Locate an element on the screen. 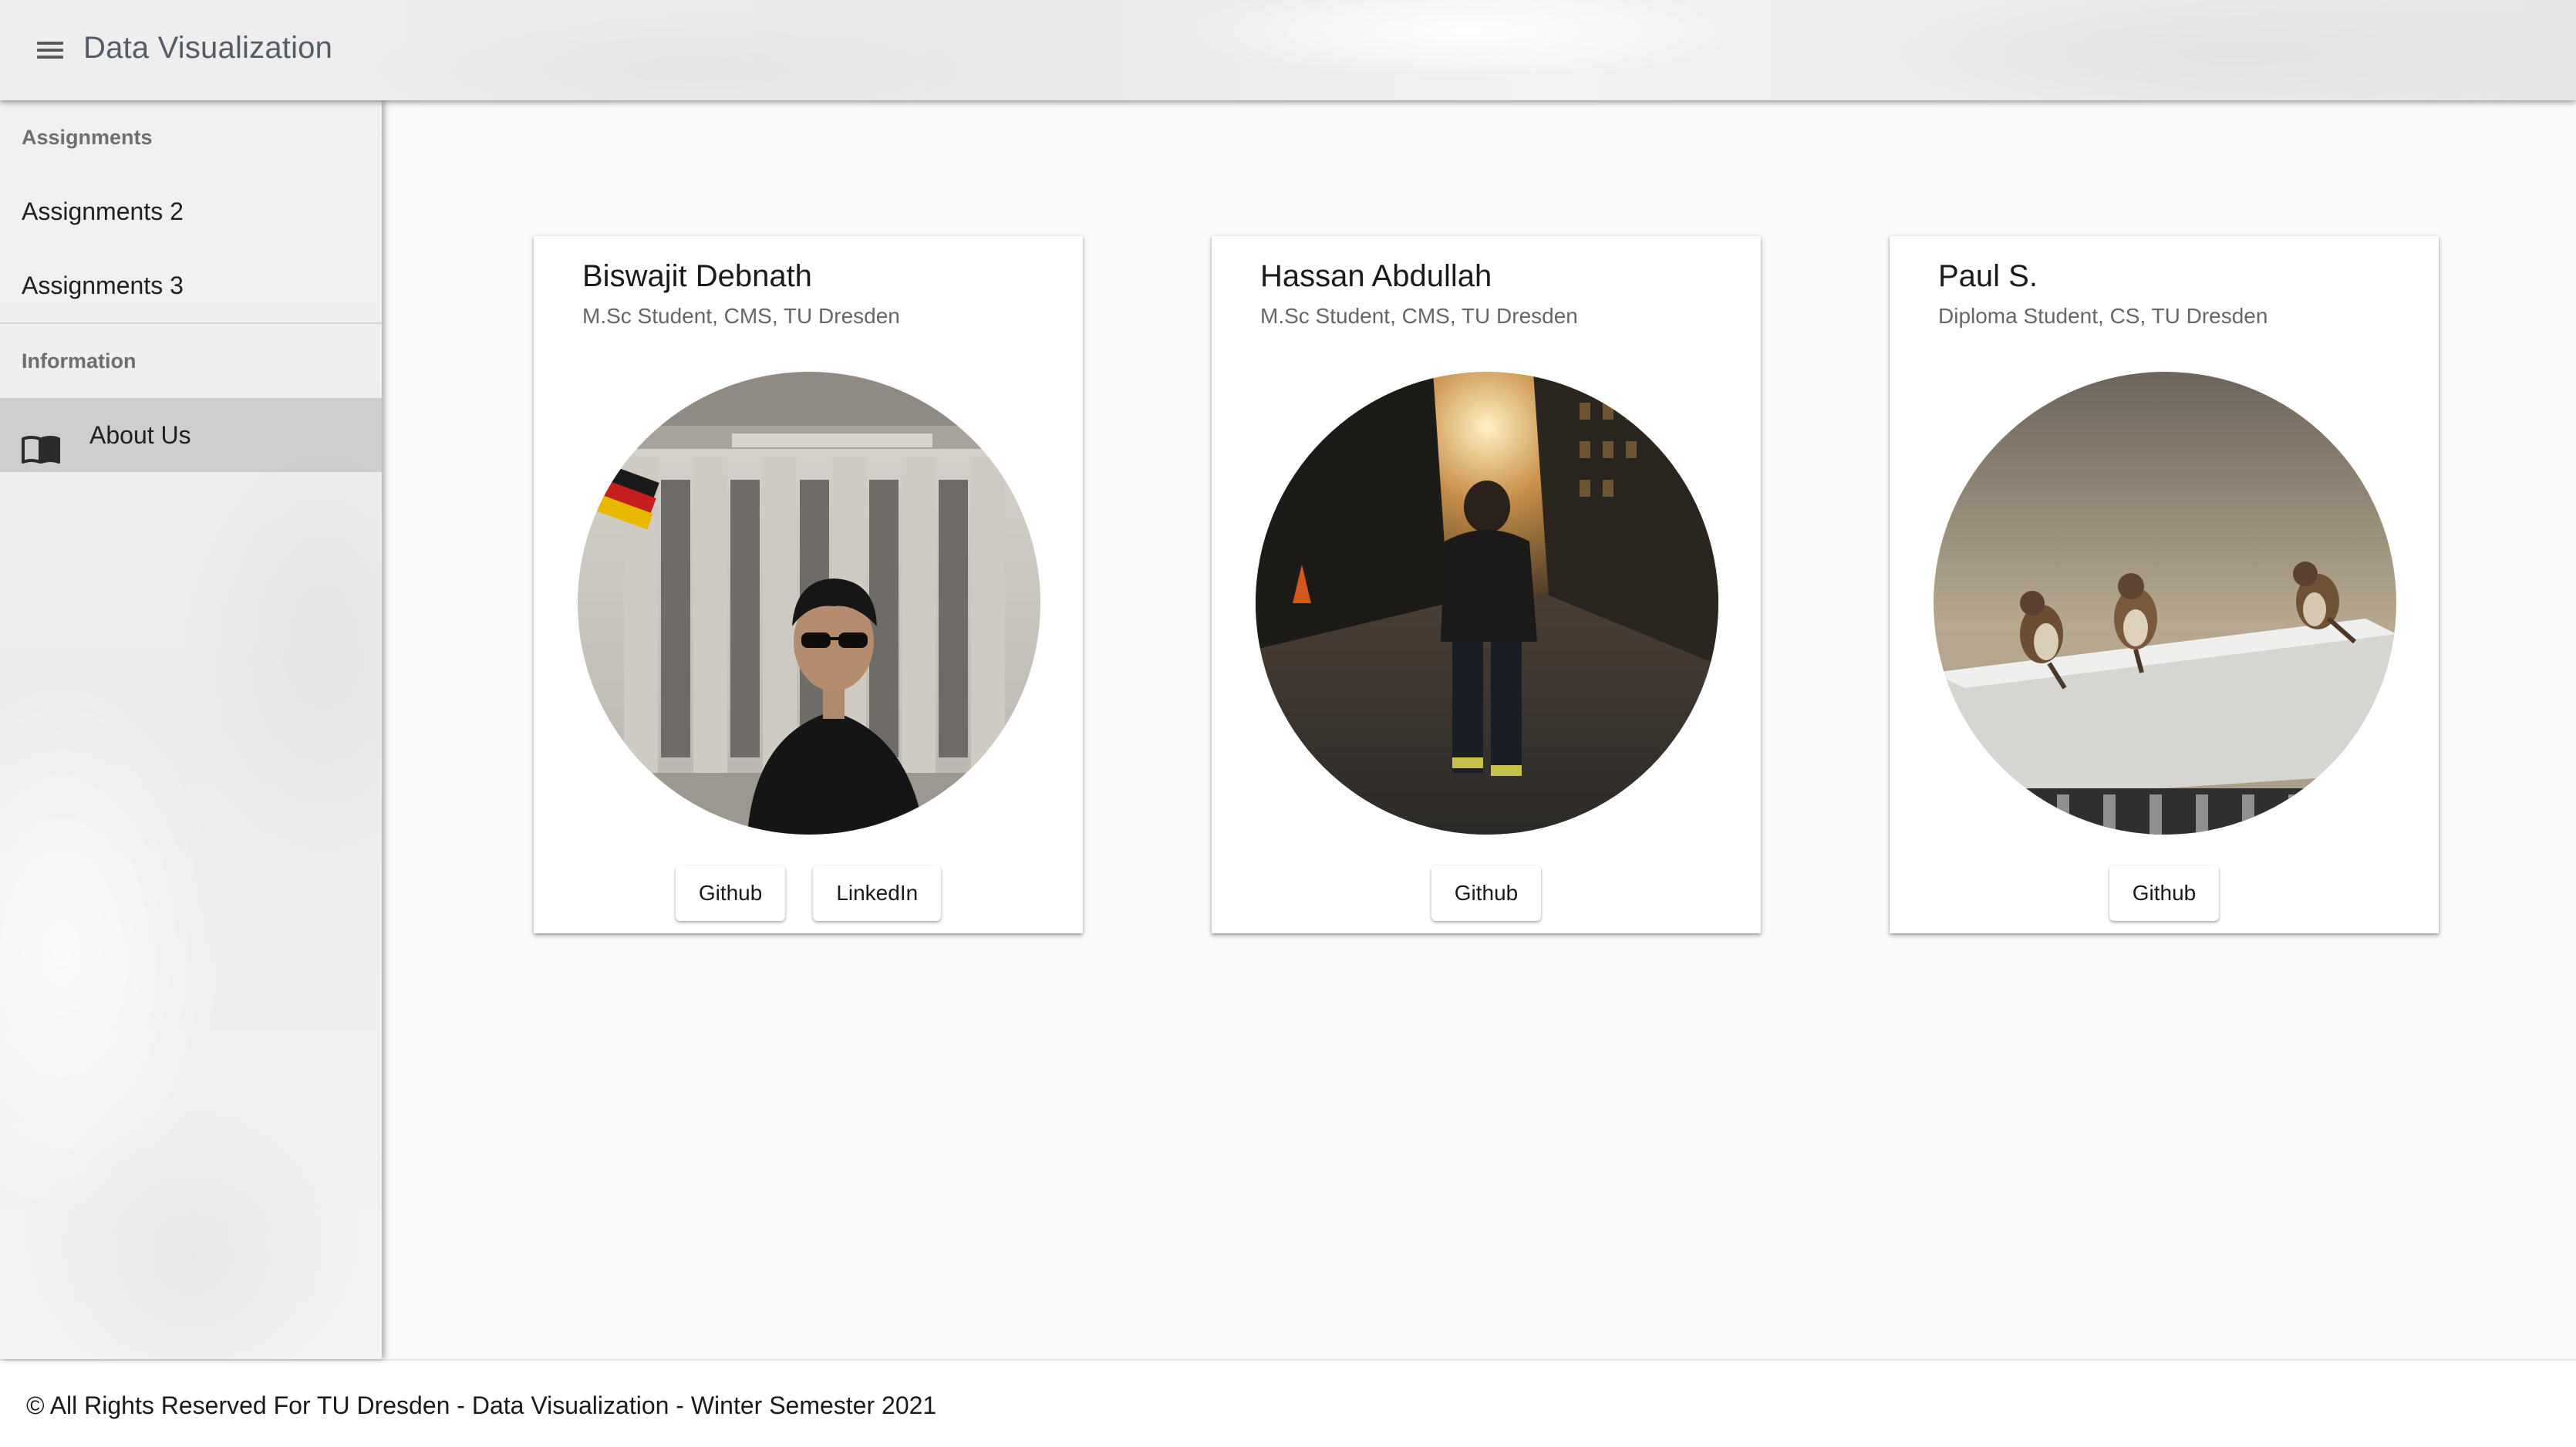  sidebar-item-assignments-2: Assignments 2 is located at coordinates (191, 211).